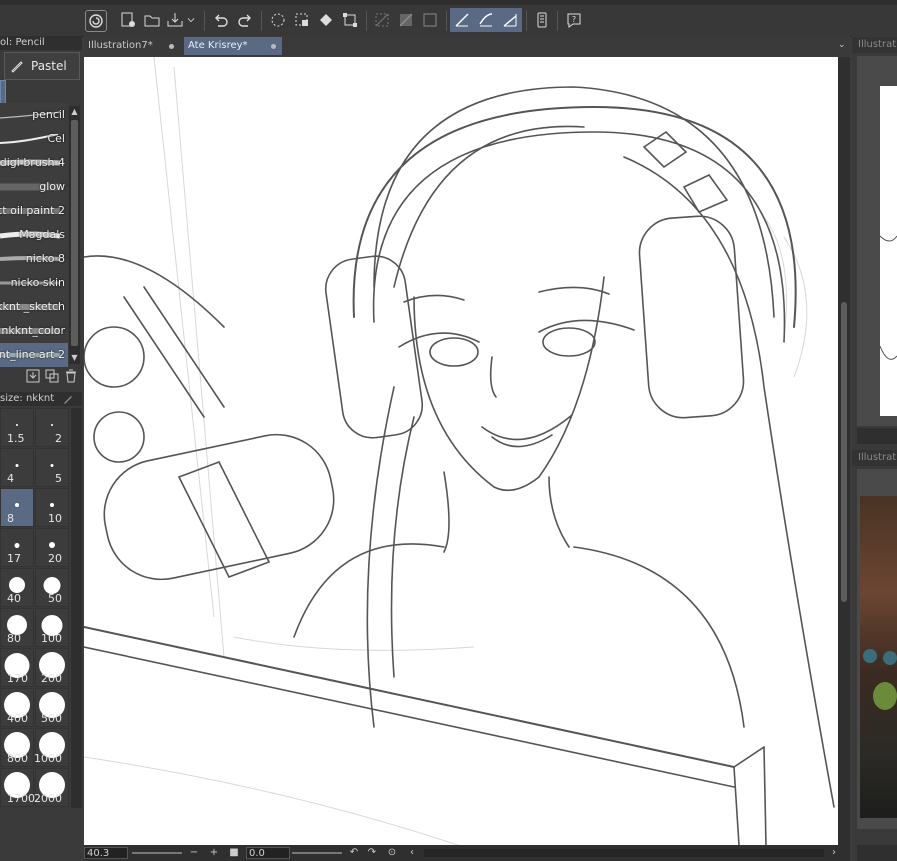 Image resolution: width=897 pixels, height=861 pixels. I want to click on subtool-indicator, so click(3, 92).